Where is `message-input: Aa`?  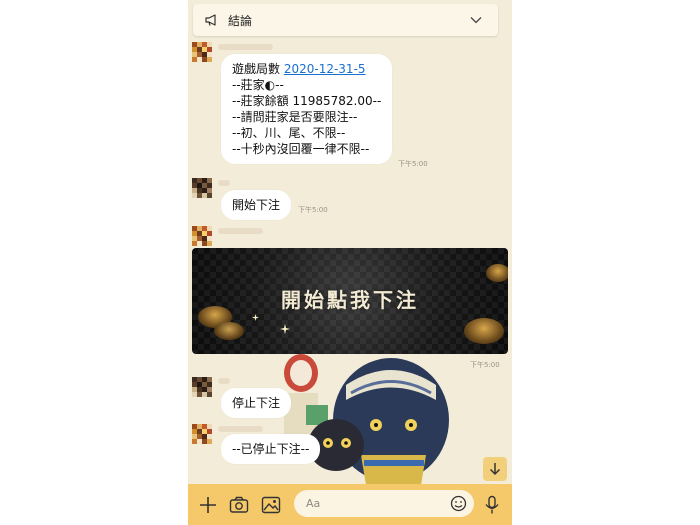 message-input: Aa is located at coordinates (384, 503).